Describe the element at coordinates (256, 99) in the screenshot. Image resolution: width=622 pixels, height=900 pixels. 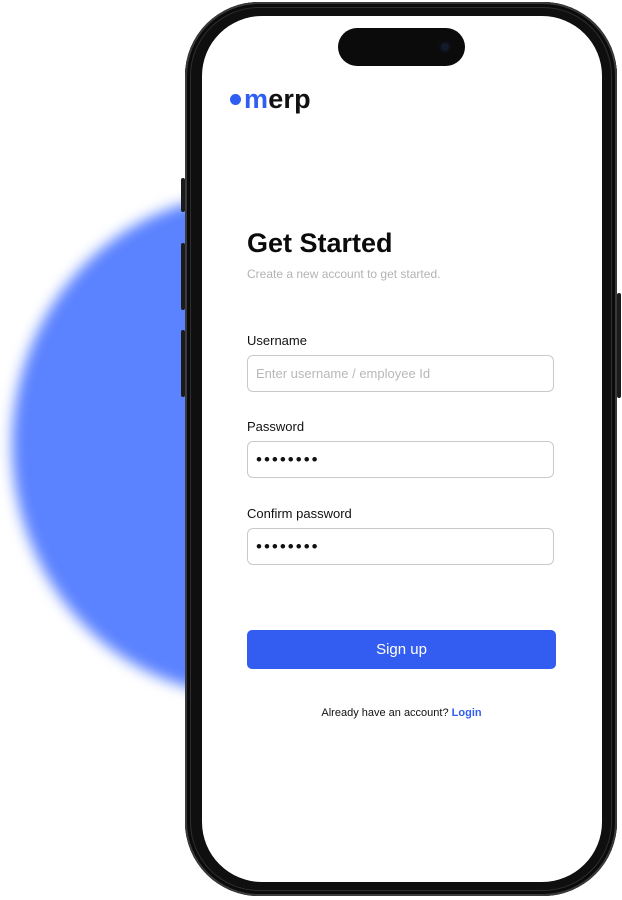
I see `logo-initial: m` at that location.